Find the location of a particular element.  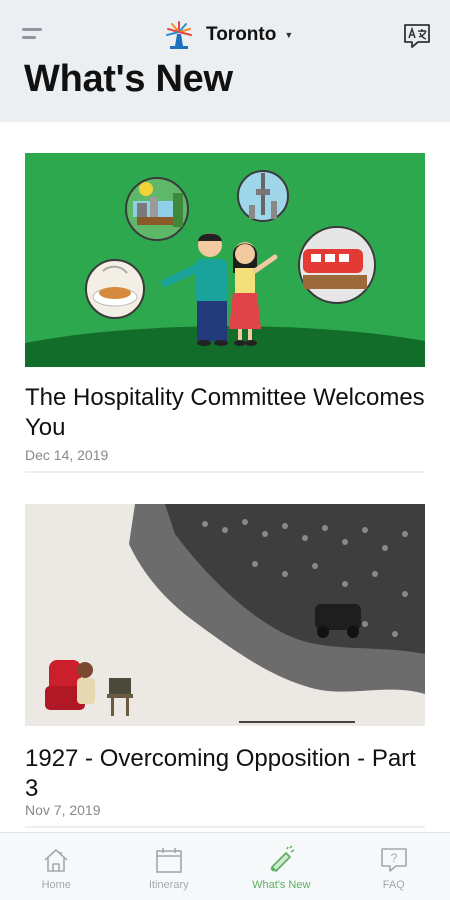

tab-itinerary: Itinerary is located at coordinates (169, 866).